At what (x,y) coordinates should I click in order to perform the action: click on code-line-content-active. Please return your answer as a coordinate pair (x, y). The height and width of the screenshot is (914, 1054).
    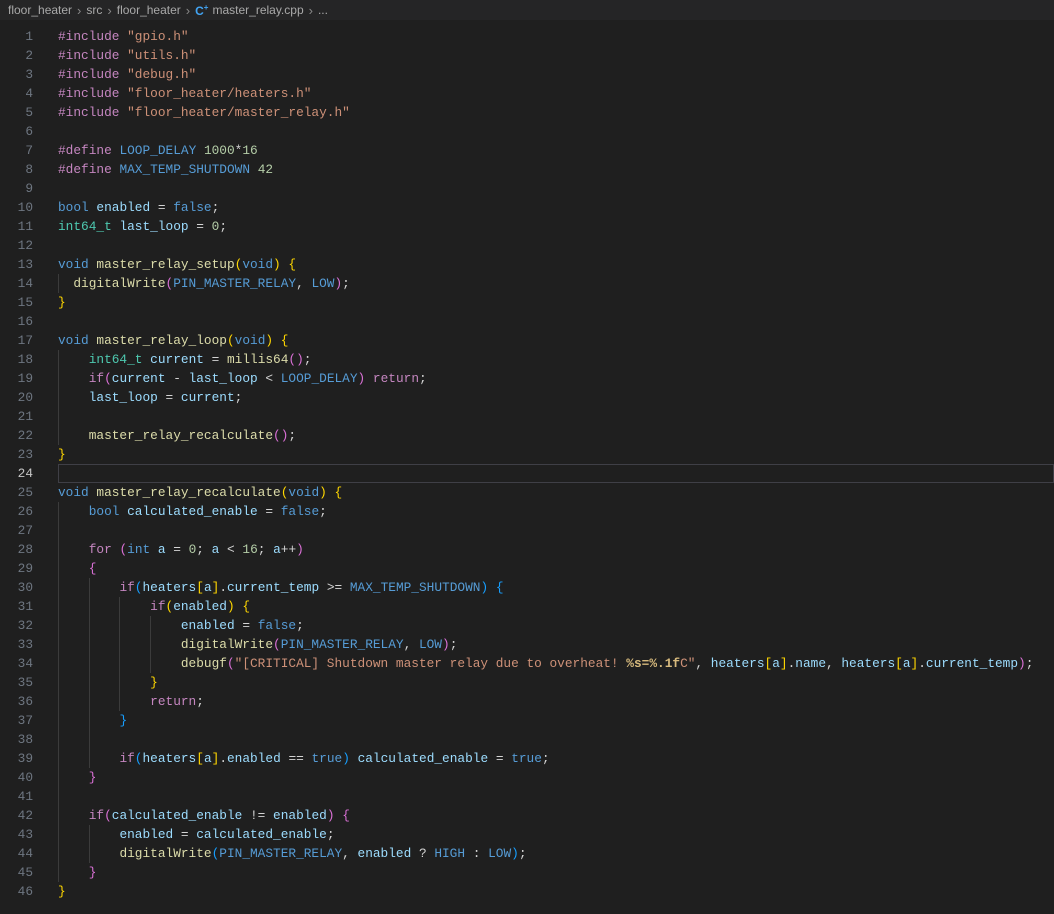
    Looking at the image, I should click on (556, 473).